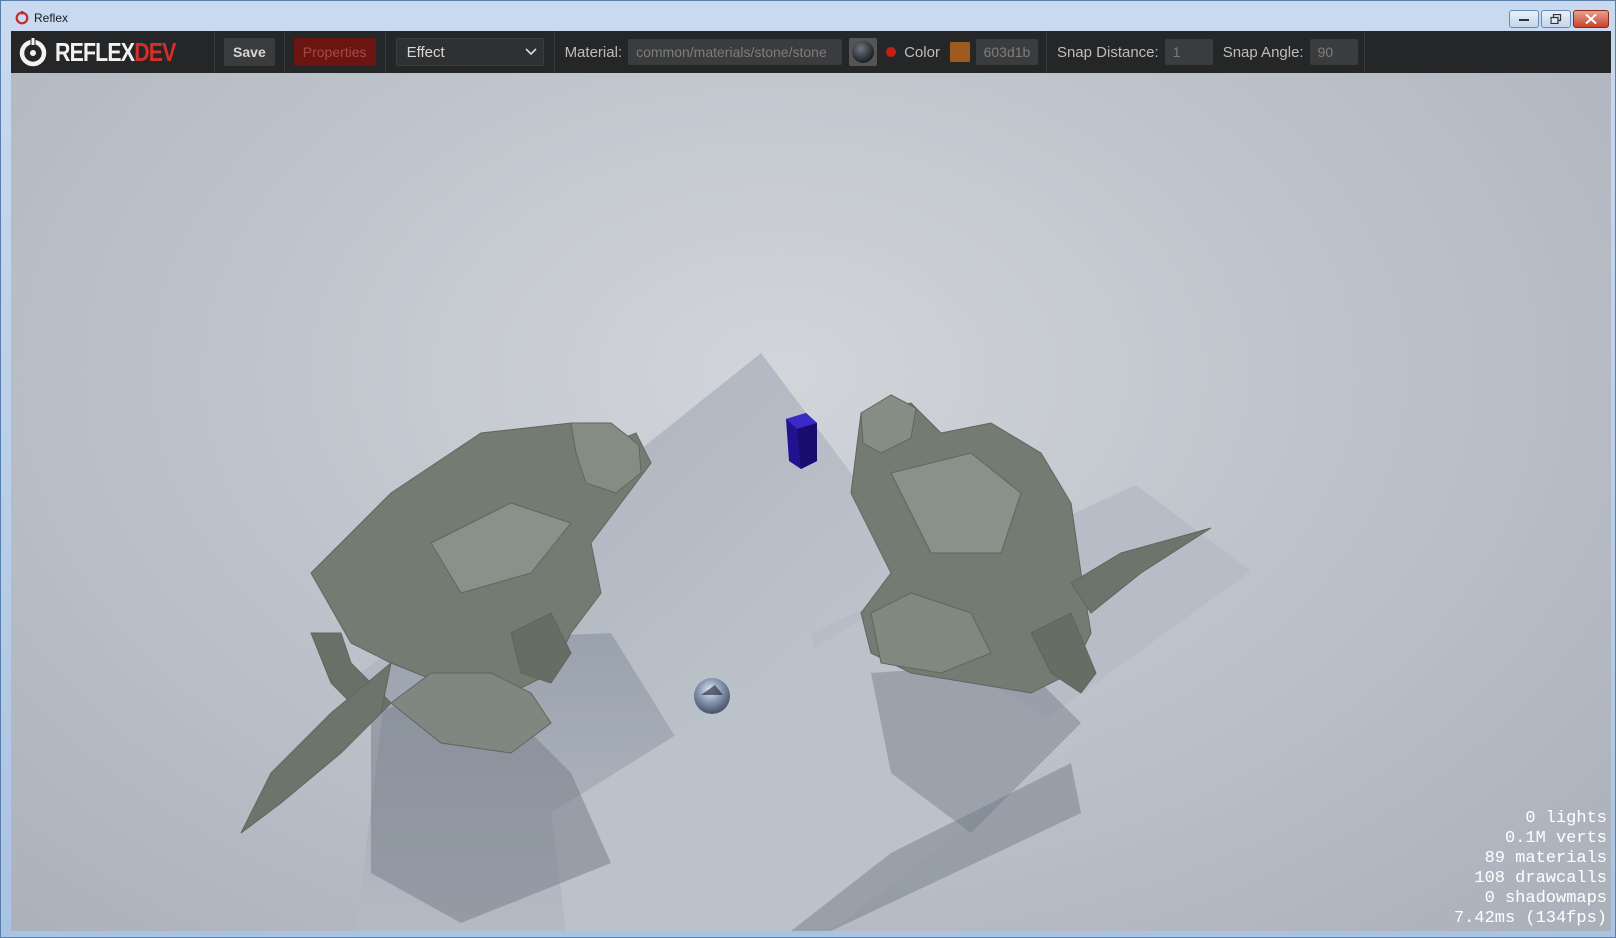 The width and height of the screenshot is (1616, 938). I want to click on stat-lights: 0 lights, so click(1566, 818).